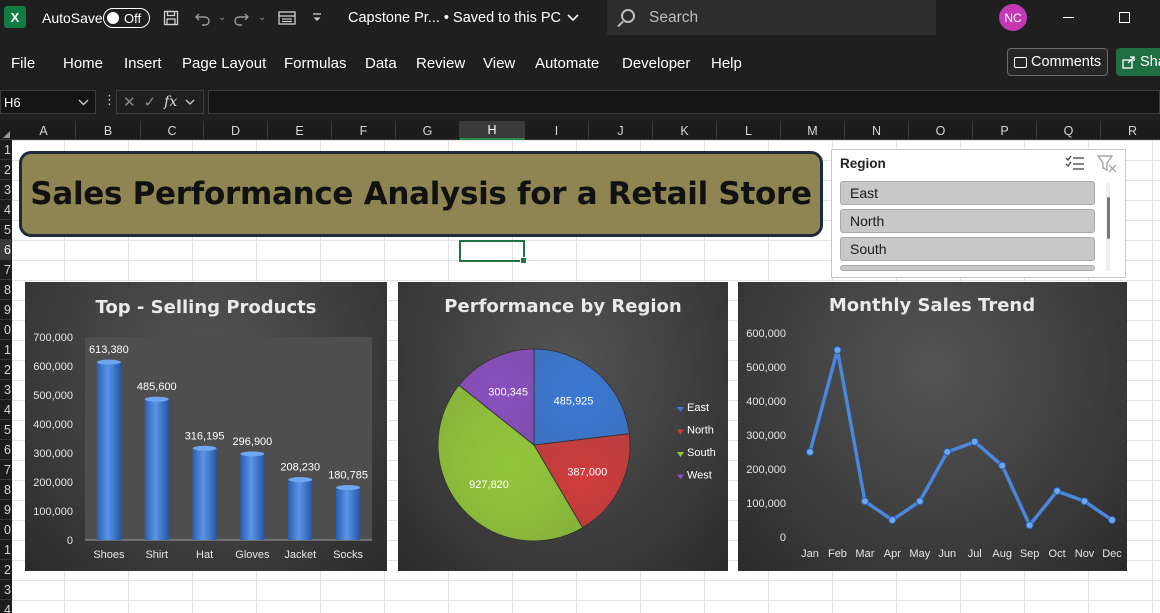 This screenshot has height=613, width=1160. I want to click on customize-toolbar-icon, so click(317, 17).